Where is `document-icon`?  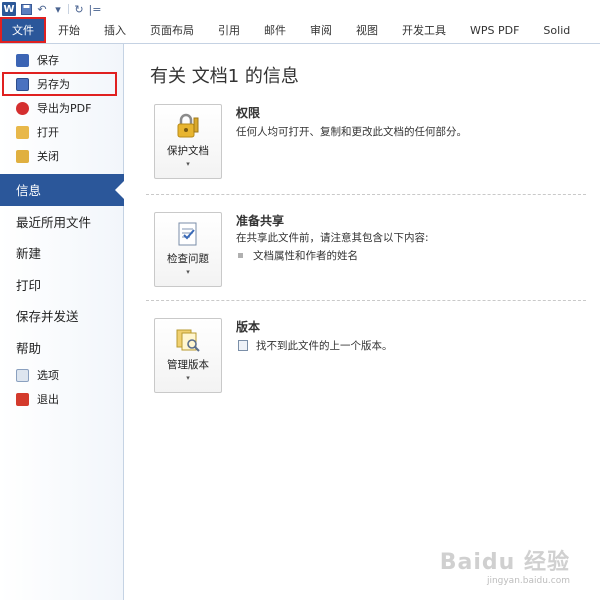 document-icon is located at coordinates (243, 345).